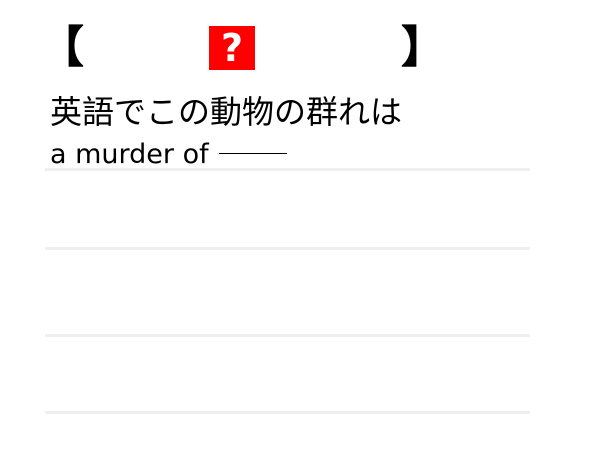 This screenshot has height=450, width=600. I want to click on answer-blank, so click(252, 153).